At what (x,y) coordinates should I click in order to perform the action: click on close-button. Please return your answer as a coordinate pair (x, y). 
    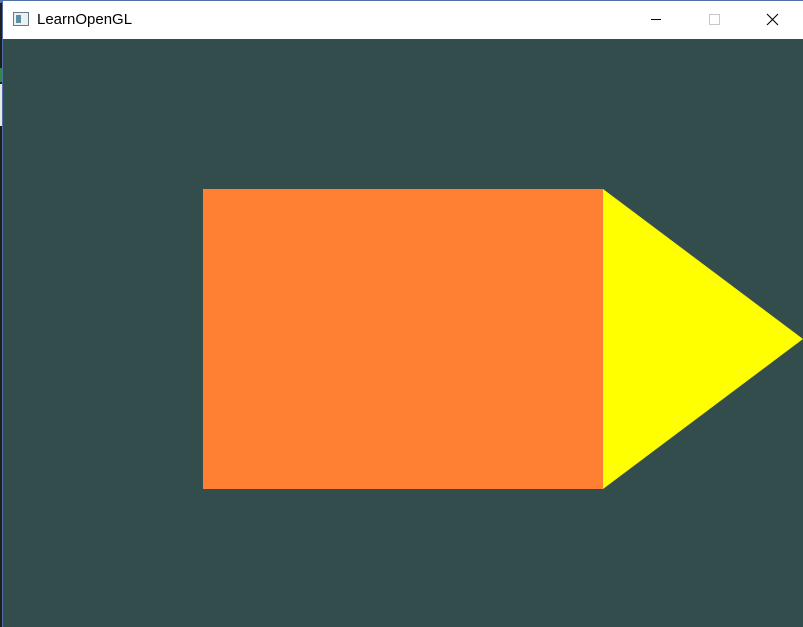
    Looking at the image, I should click on (772, 20).